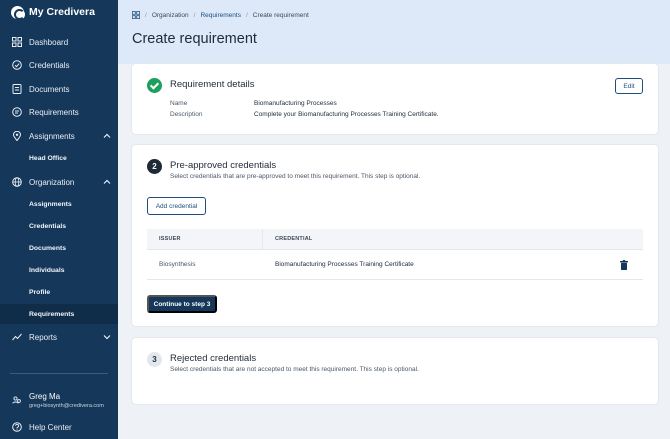 This screenshot has height=439, width=670. What do you see at coordinates (177, 264) in the screenshot?
I see `issuer-cell: Biosynthesis` at bounding box center [177, 264].